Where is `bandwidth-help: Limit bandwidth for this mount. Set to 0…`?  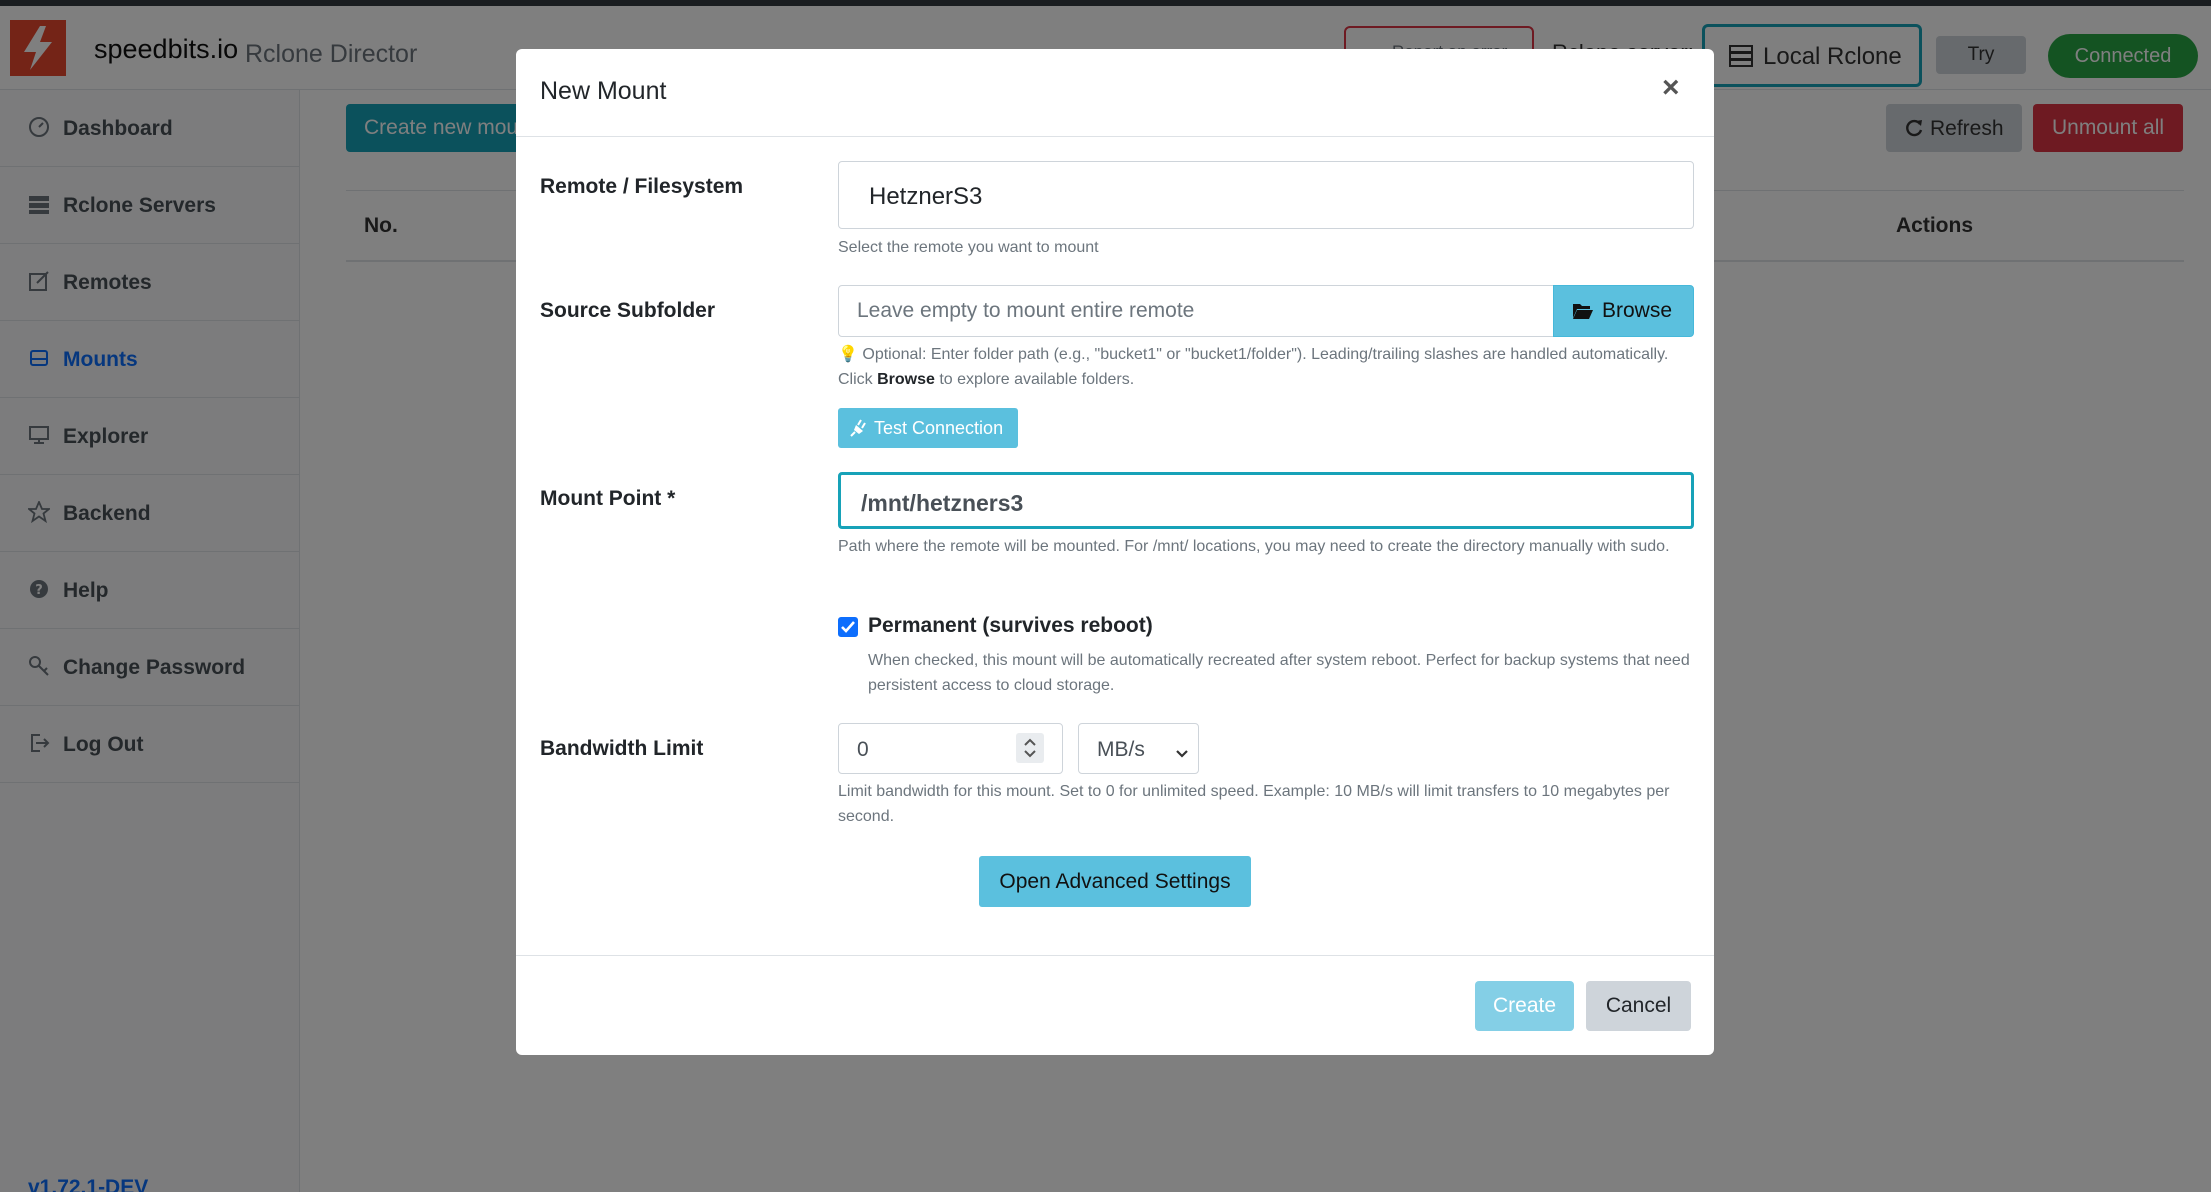
bandwidth-help: Limit bandwidth for this mount. Set to 0… is located at coordinates (1254, 804).